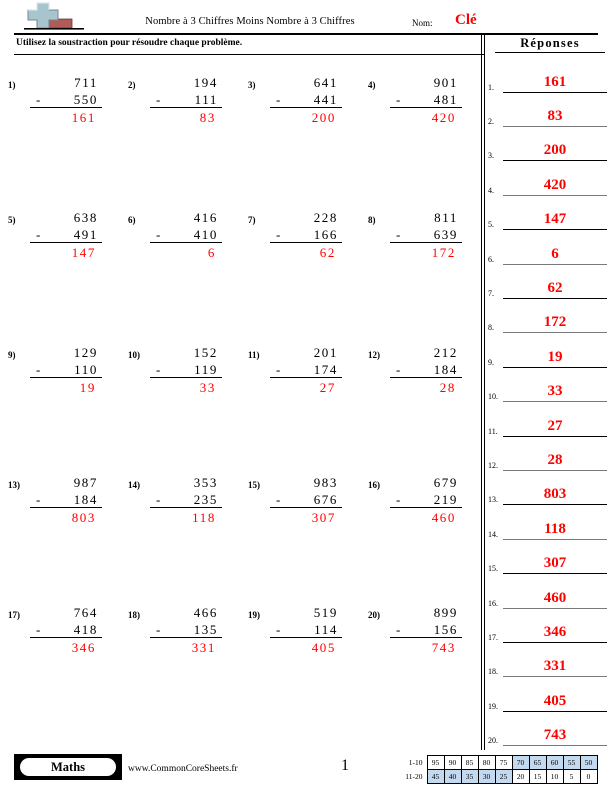  I want to click on answer-row: 4. 420, so click(548, 178).